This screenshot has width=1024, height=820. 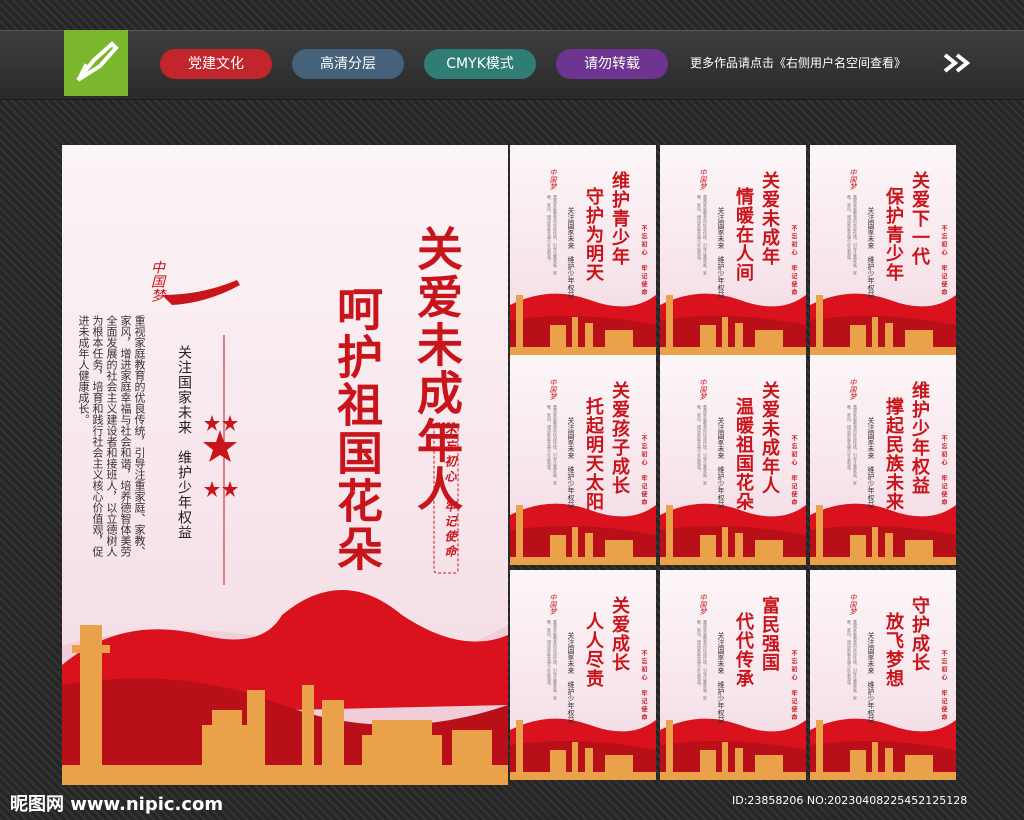 What do you see at coordinates (593, 650) in the screenshot?
I see `poster-headline-2: 人人尽责` at bounding box center [593, 650].